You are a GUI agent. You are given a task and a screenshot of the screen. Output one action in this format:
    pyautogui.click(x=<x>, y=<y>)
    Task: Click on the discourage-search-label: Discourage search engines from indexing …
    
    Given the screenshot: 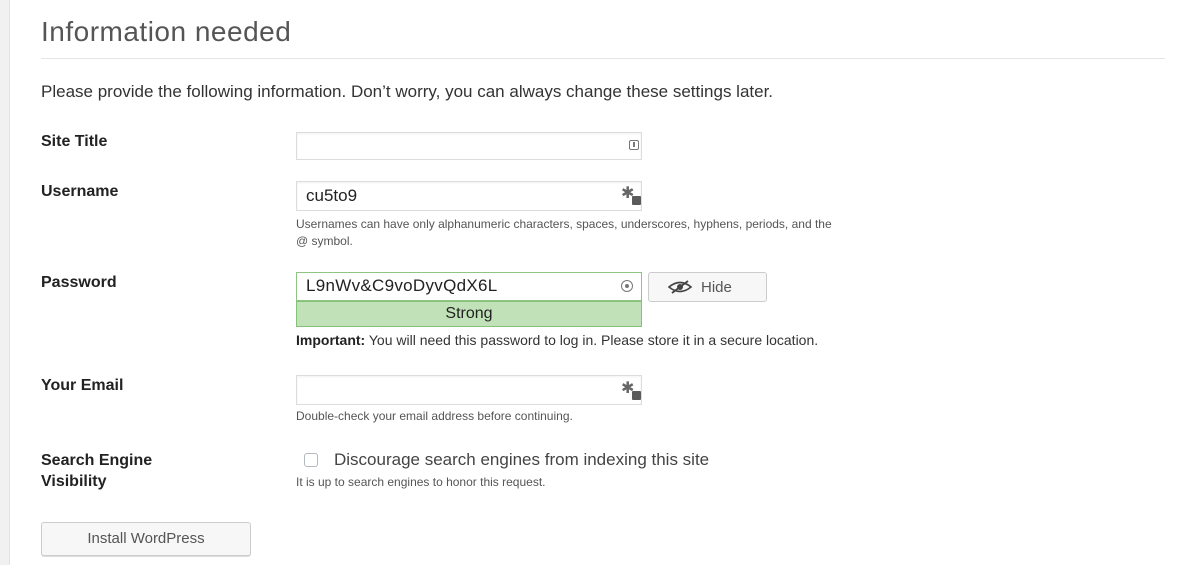 What is the action you would take?
    pyautogui.click(x=521, y=460)
    